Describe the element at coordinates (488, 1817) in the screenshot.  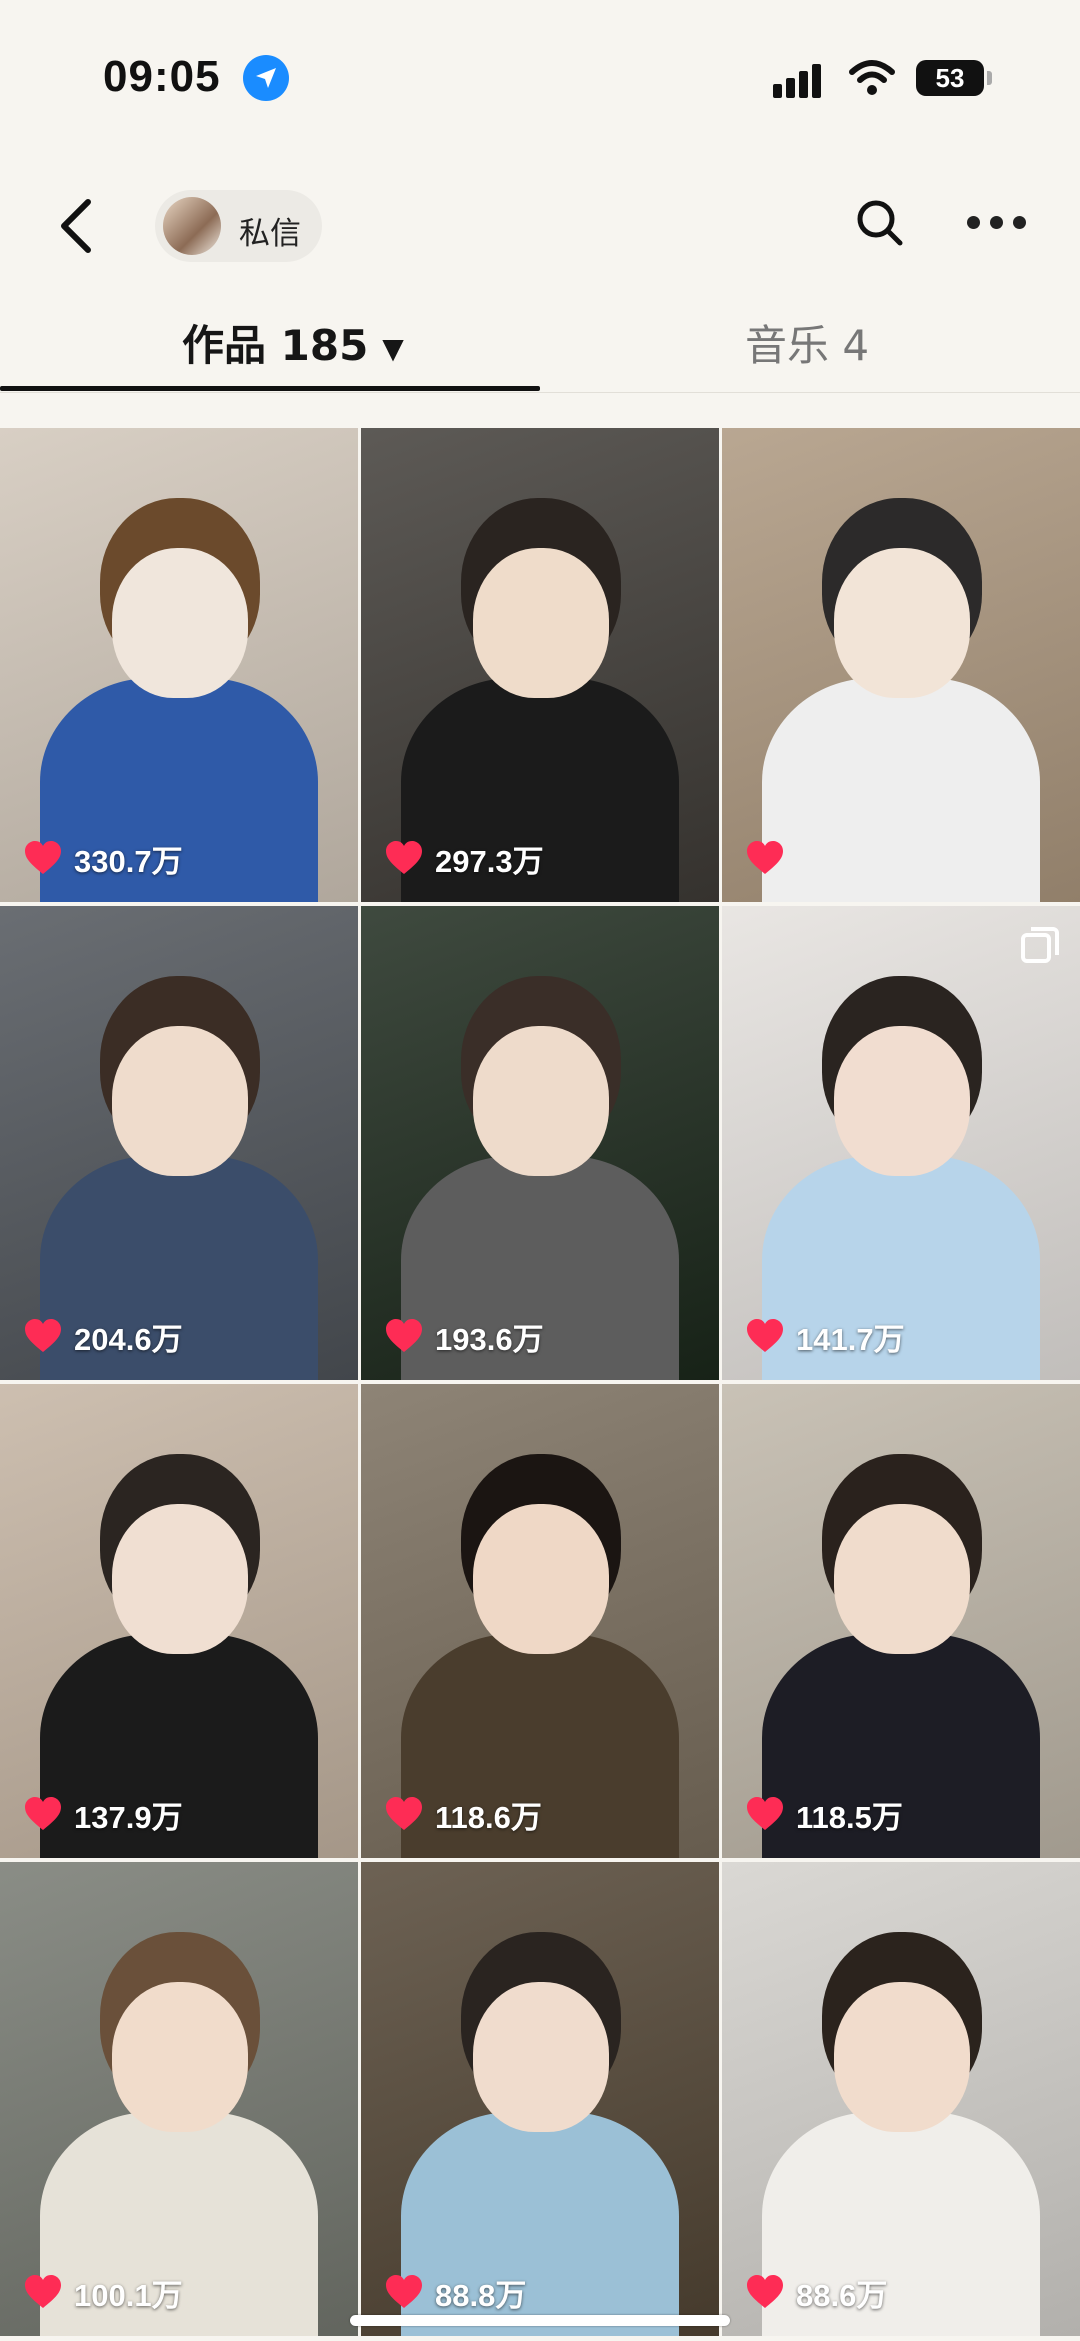
I see `like-count-value: 118.6万` at that location.